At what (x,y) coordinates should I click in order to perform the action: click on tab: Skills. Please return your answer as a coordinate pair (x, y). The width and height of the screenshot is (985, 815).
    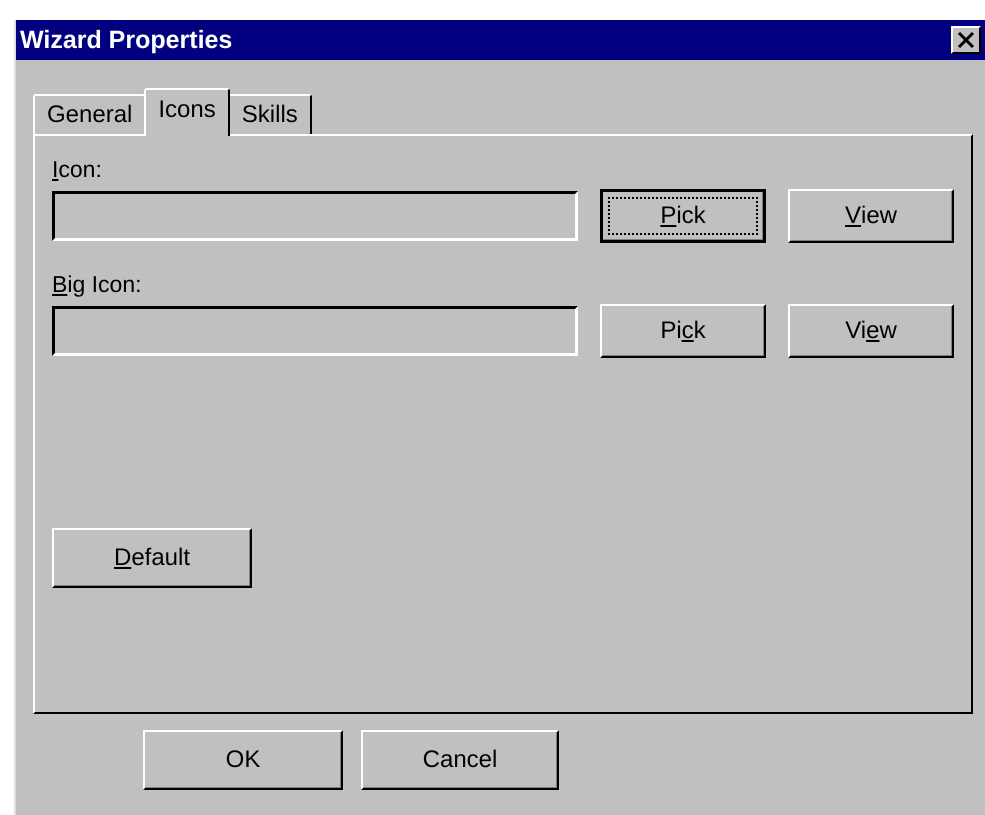
    Looking at the image, I should click on (270, 114).